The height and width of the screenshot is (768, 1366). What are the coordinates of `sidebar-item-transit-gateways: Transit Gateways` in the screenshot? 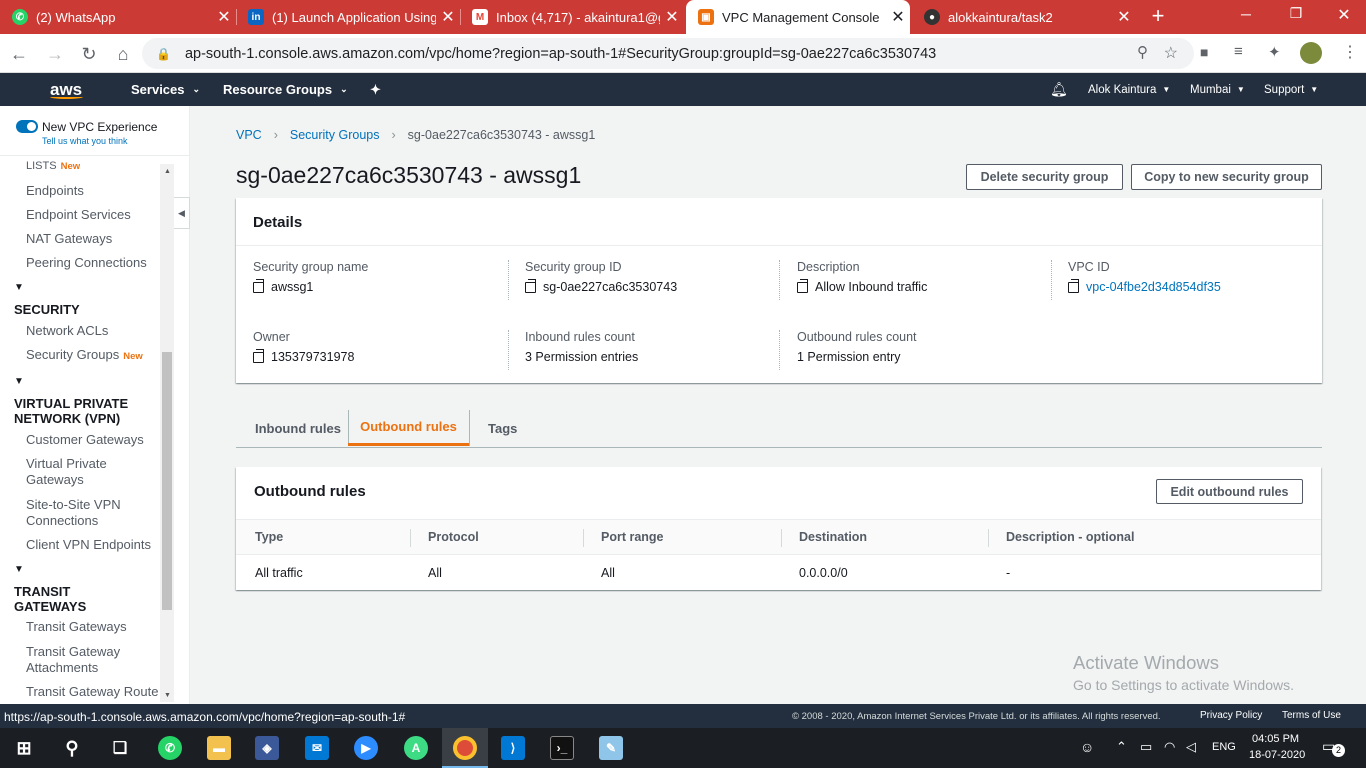 It's located at (76, 627).